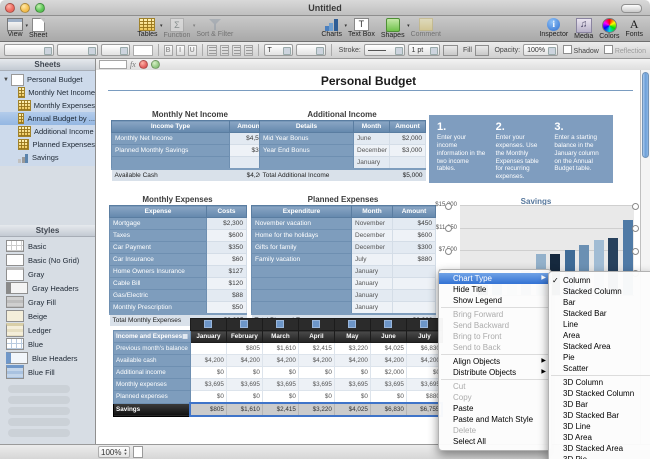 This screenshot has width=650, height=459. Describe the element at coordinates (583, 28) in the screenshot. I see `toolbar-button-media: ♫ Media` at that location.